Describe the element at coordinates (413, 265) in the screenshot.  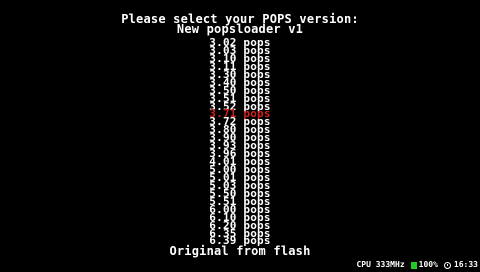
I see `battery-icon` at that location.